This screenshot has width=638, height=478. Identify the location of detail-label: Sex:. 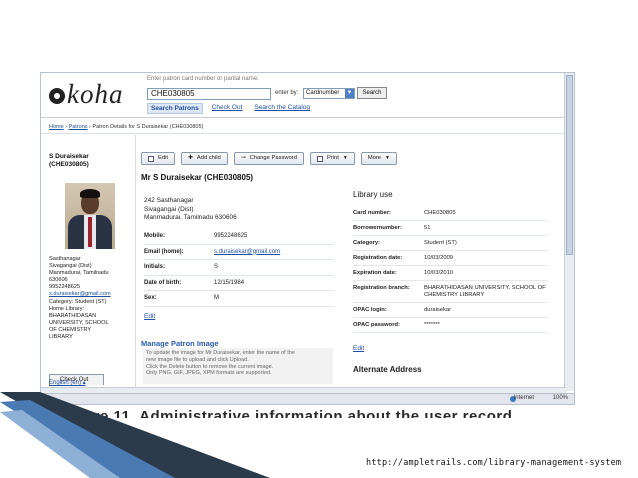
(150, 298).